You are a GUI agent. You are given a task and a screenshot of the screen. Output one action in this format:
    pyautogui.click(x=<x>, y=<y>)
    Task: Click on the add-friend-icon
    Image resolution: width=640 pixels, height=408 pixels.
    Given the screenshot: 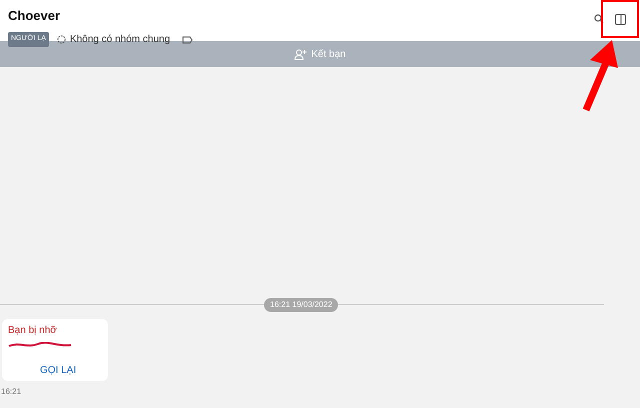 What is the action you would take?
    pyautogui.click(x=301, y=54)
    